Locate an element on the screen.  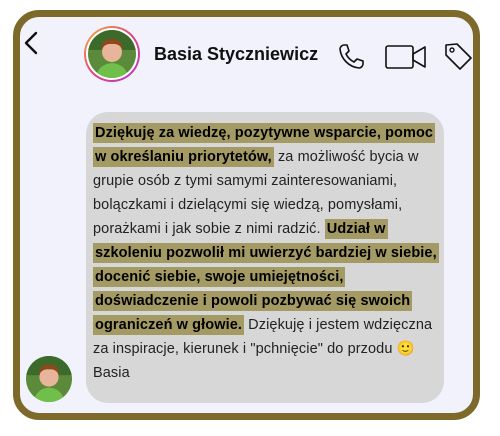
tag-icon is located at coordinates (458, 56).